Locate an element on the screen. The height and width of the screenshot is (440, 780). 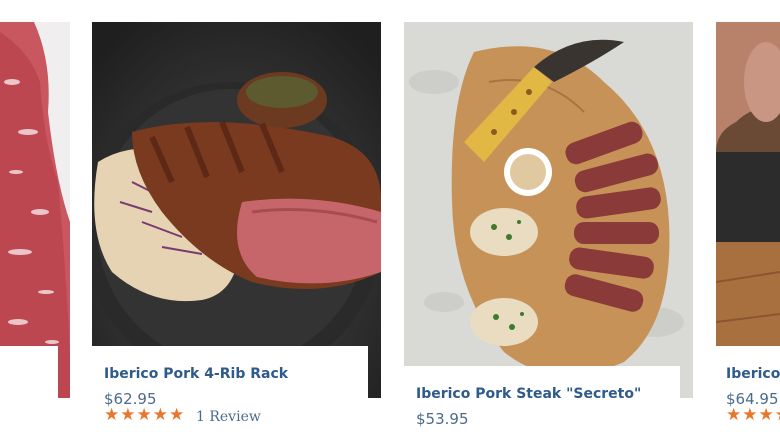
product-title: Iberico Pork Steak "Secreto" is located at coordinates (528, 394).